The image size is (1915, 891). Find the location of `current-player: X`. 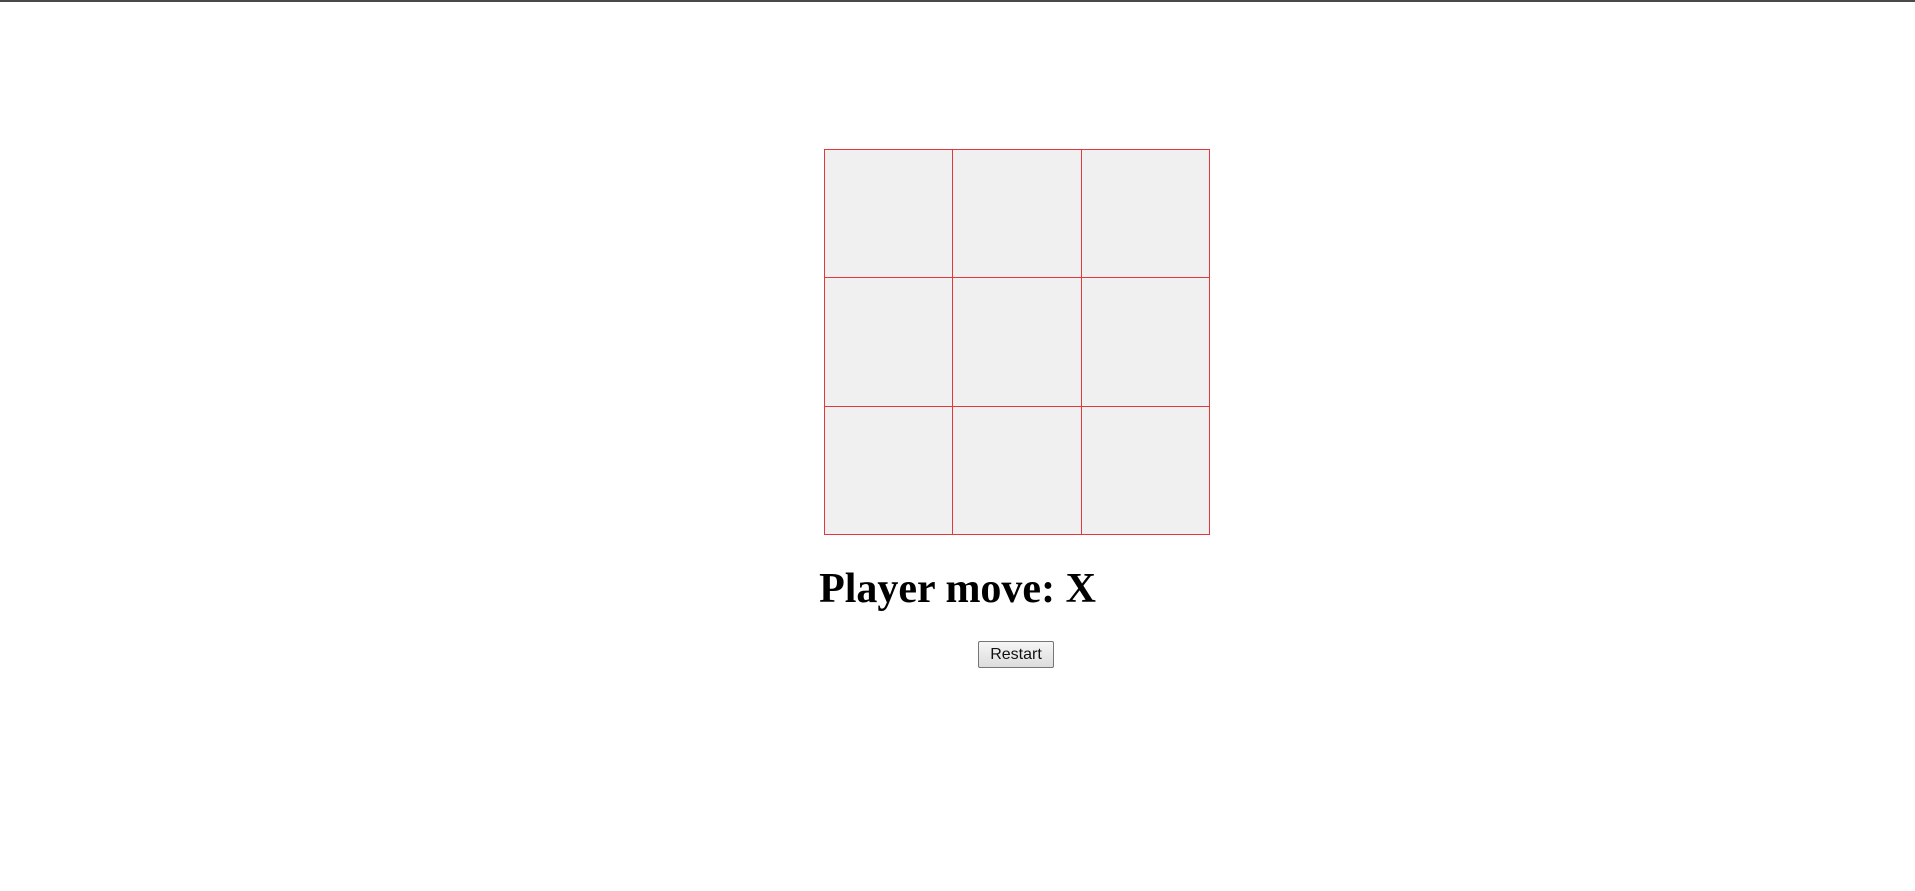

current-player: X is located at coordinates (1080, 589).